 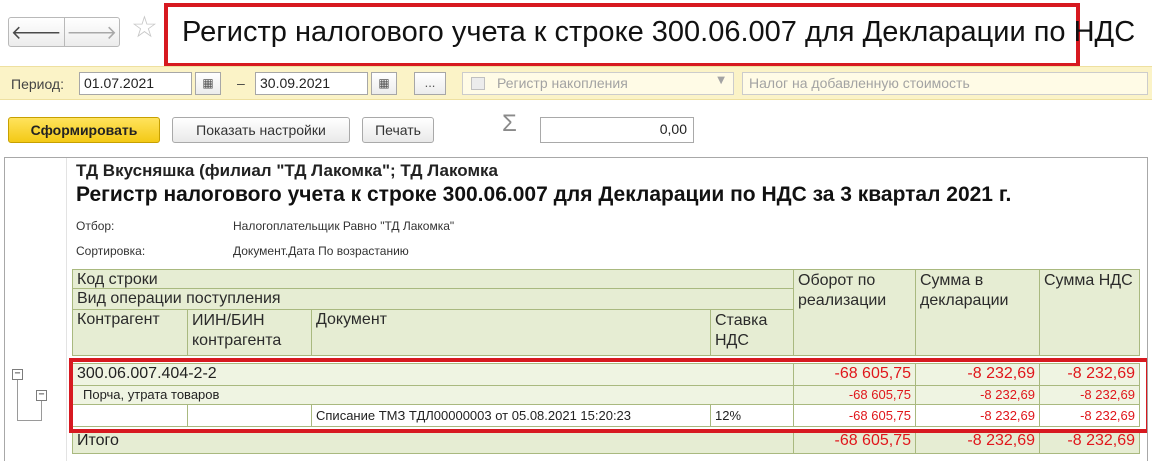 What do you see at coordinates (978, 416) in the screenshot?
I see `detail-row-declared: -8 232,69` at bounding box center [978, 416].